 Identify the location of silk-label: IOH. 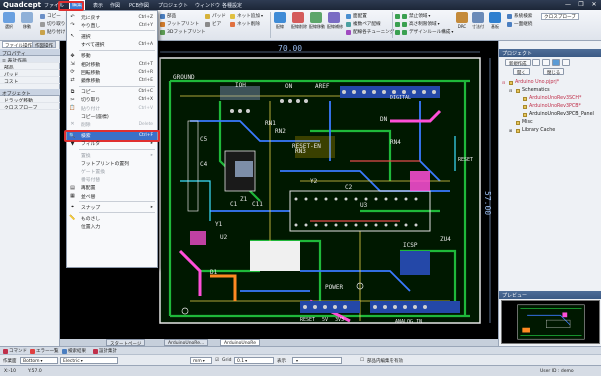
(240, 85).